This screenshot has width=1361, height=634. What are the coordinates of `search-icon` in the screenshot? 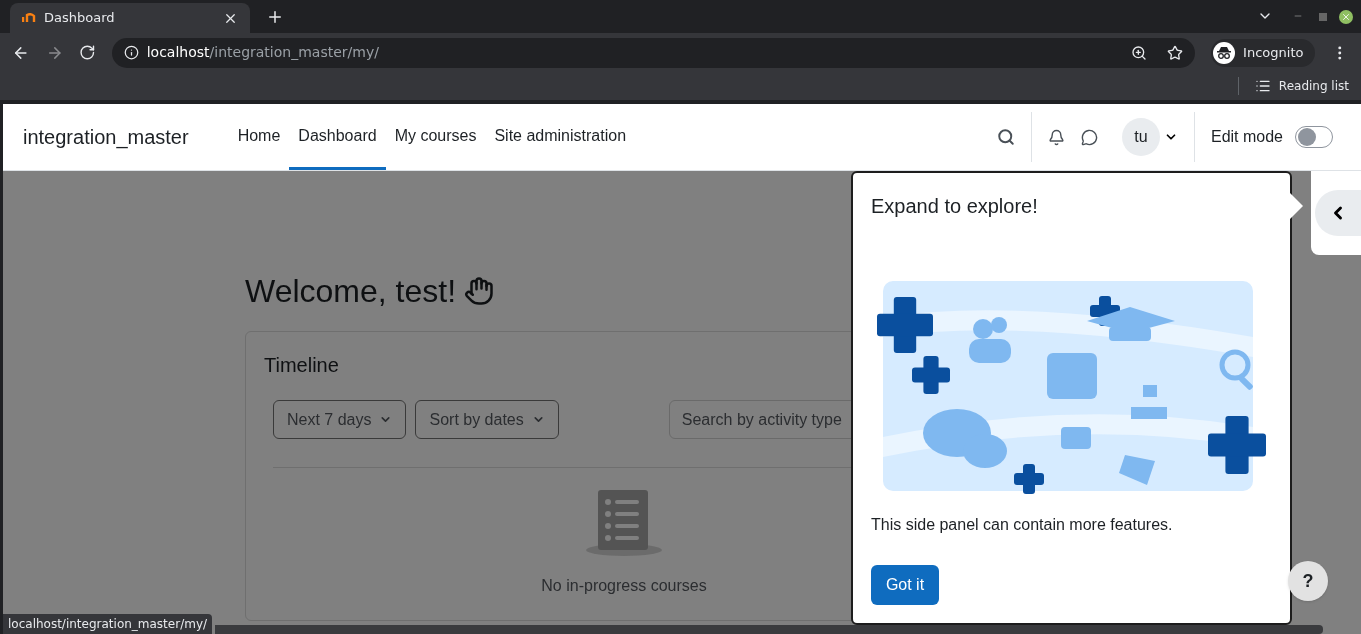 It's located at (1005, 137).